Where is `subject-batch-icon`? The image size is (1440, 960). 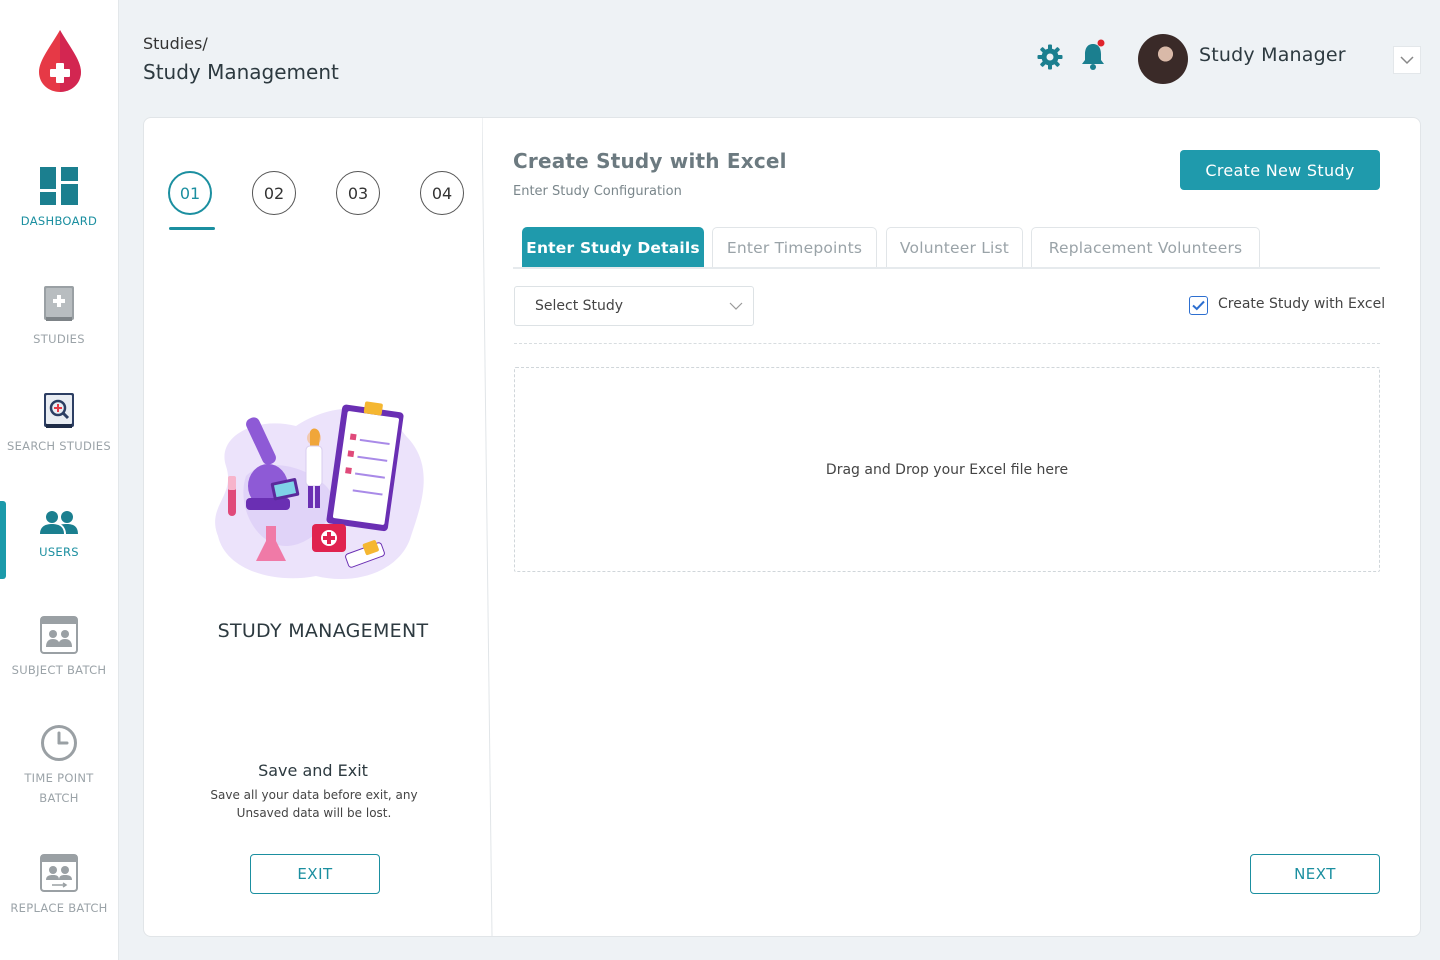 subject-batch-icon is located at coordinates (59, 635).